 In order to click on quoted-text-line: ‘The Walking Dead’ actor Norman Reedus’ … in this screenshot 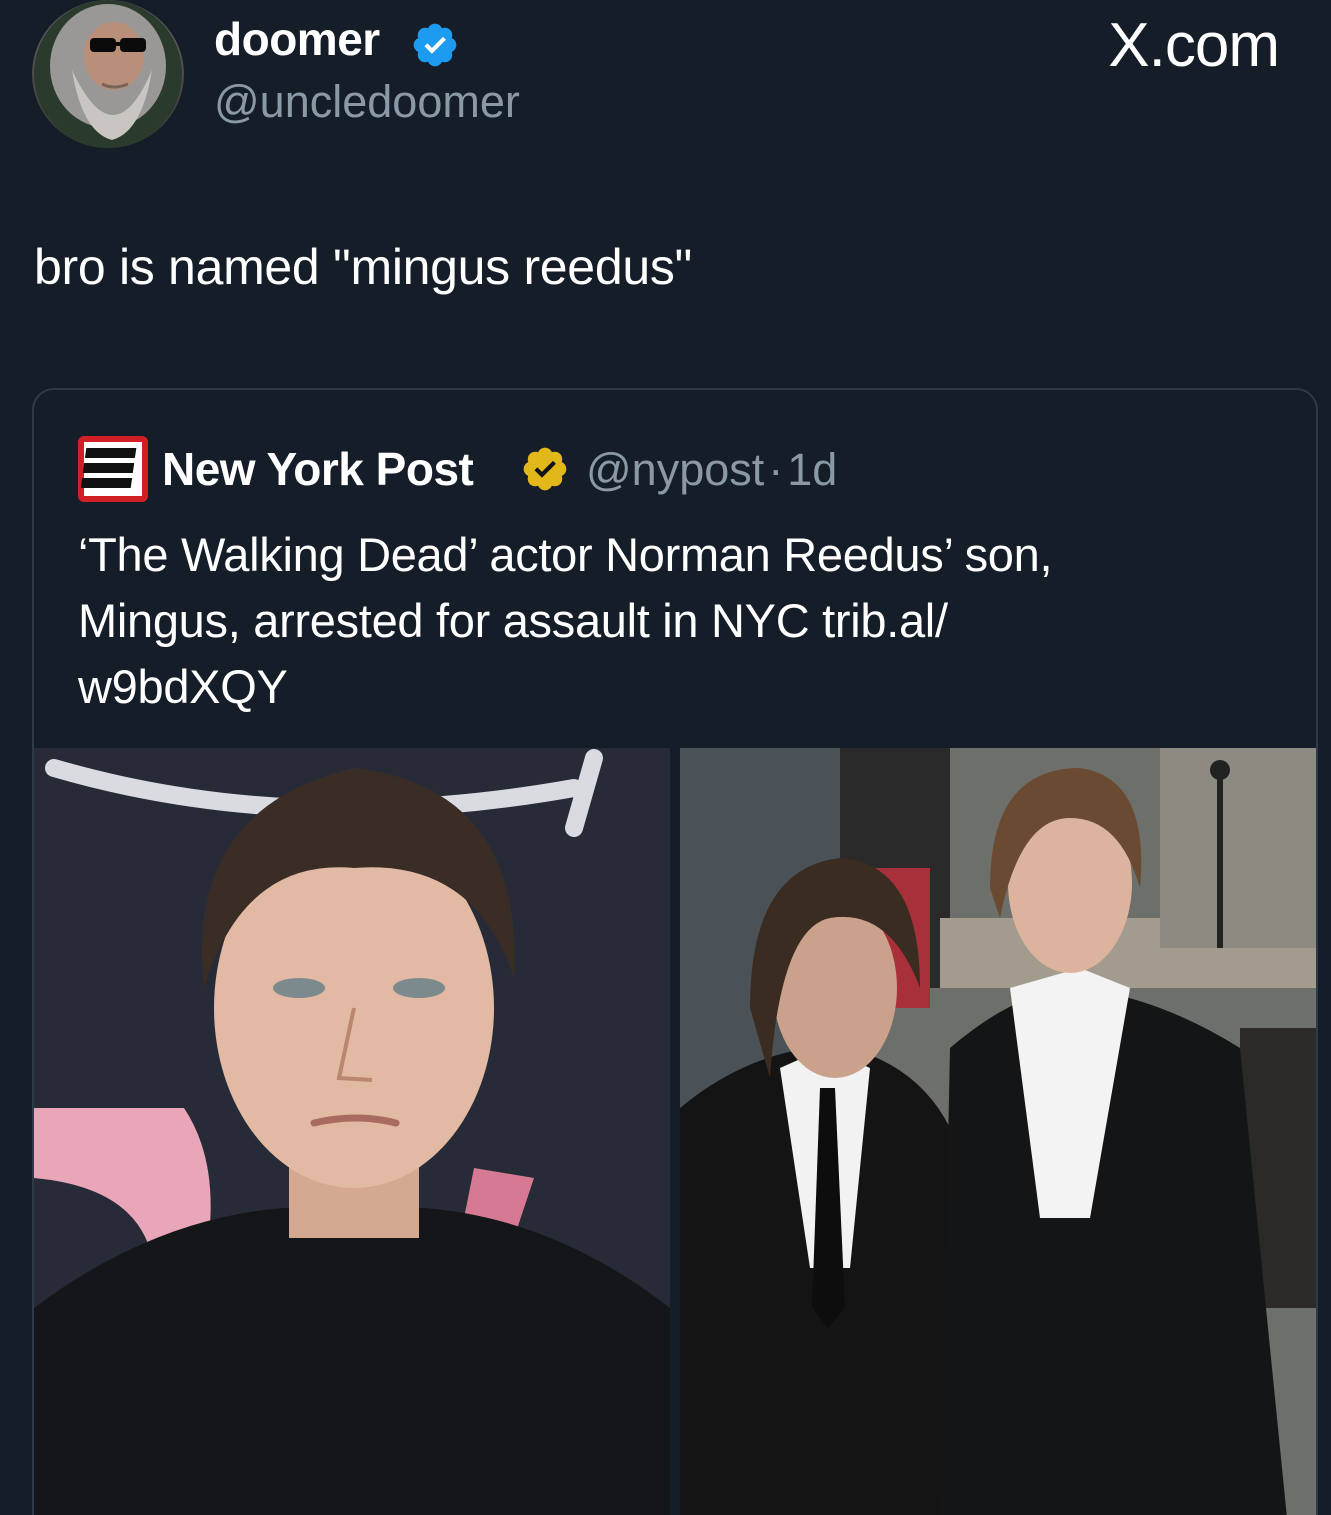, I will do `click(565, 554)`.